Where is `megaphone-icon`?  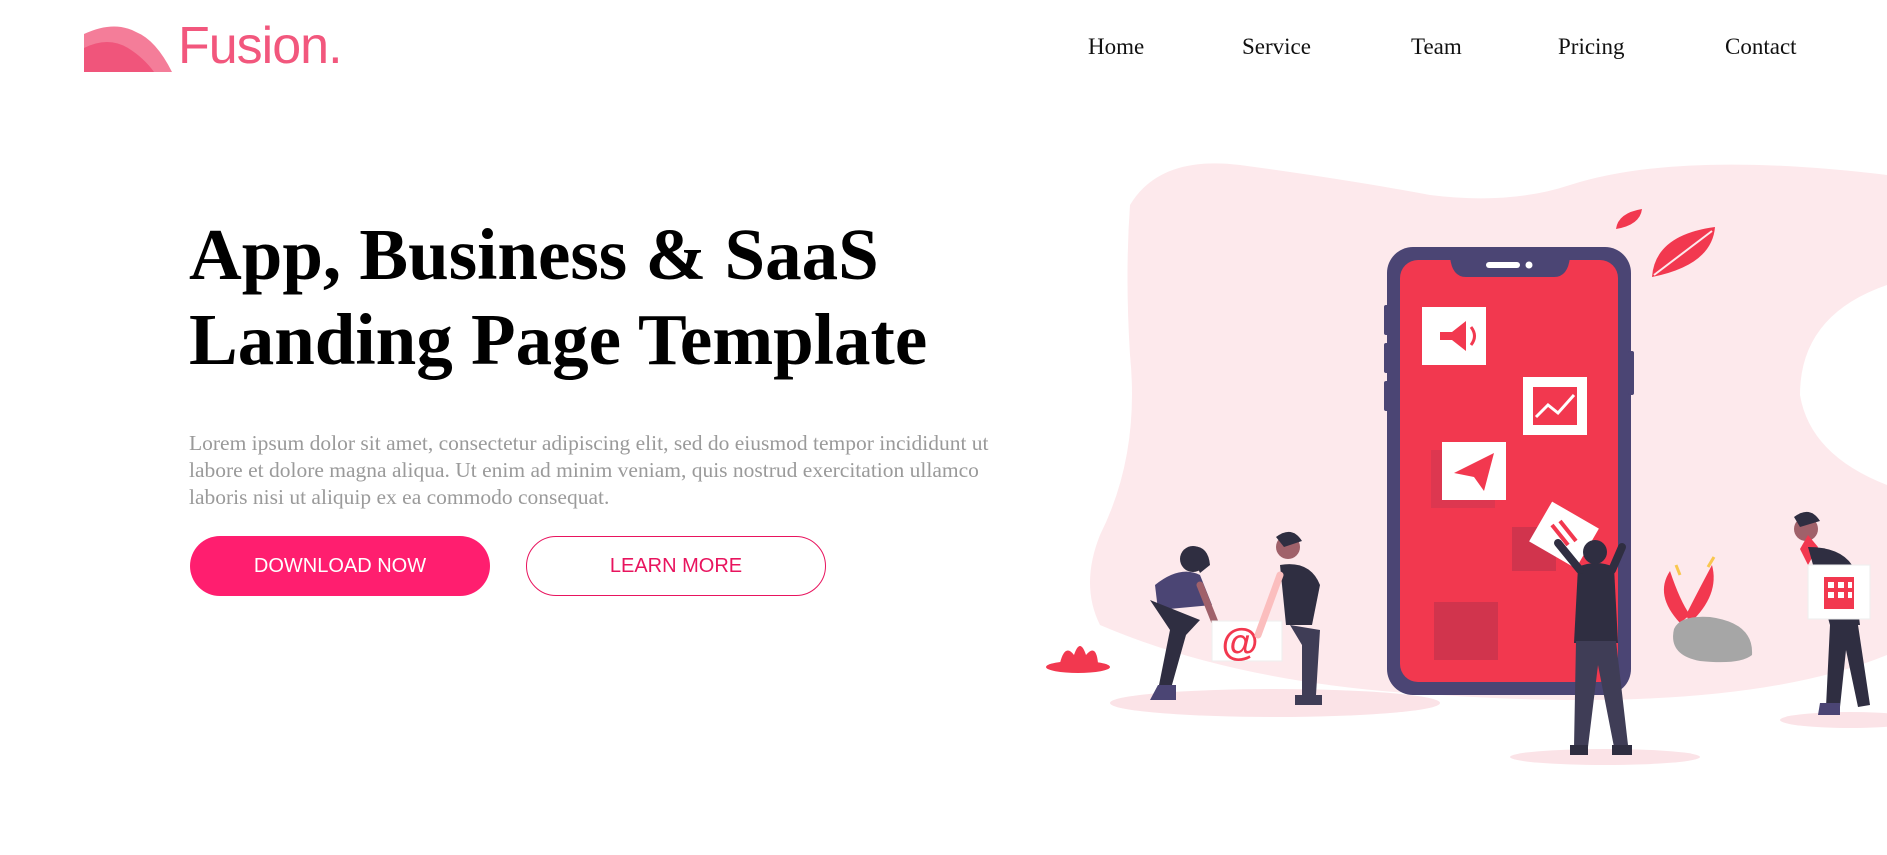 megaphone-icon is located at coordinates (1454, 336).